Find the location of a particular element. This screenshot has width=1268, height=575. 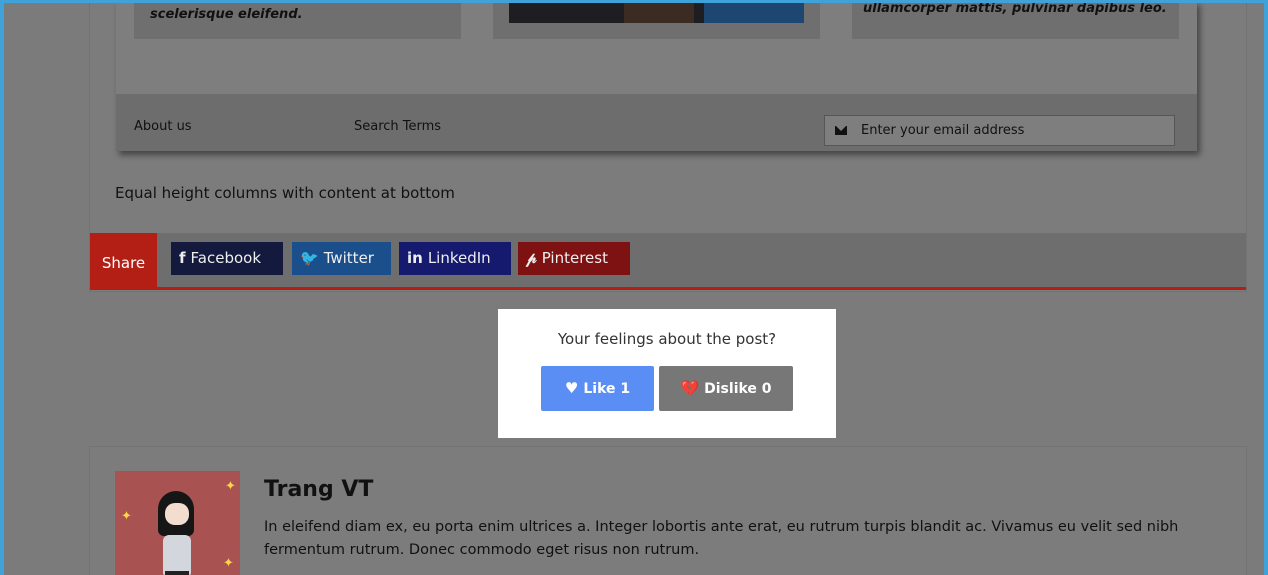

window-frame-right is located at coordinates (1266, 287).